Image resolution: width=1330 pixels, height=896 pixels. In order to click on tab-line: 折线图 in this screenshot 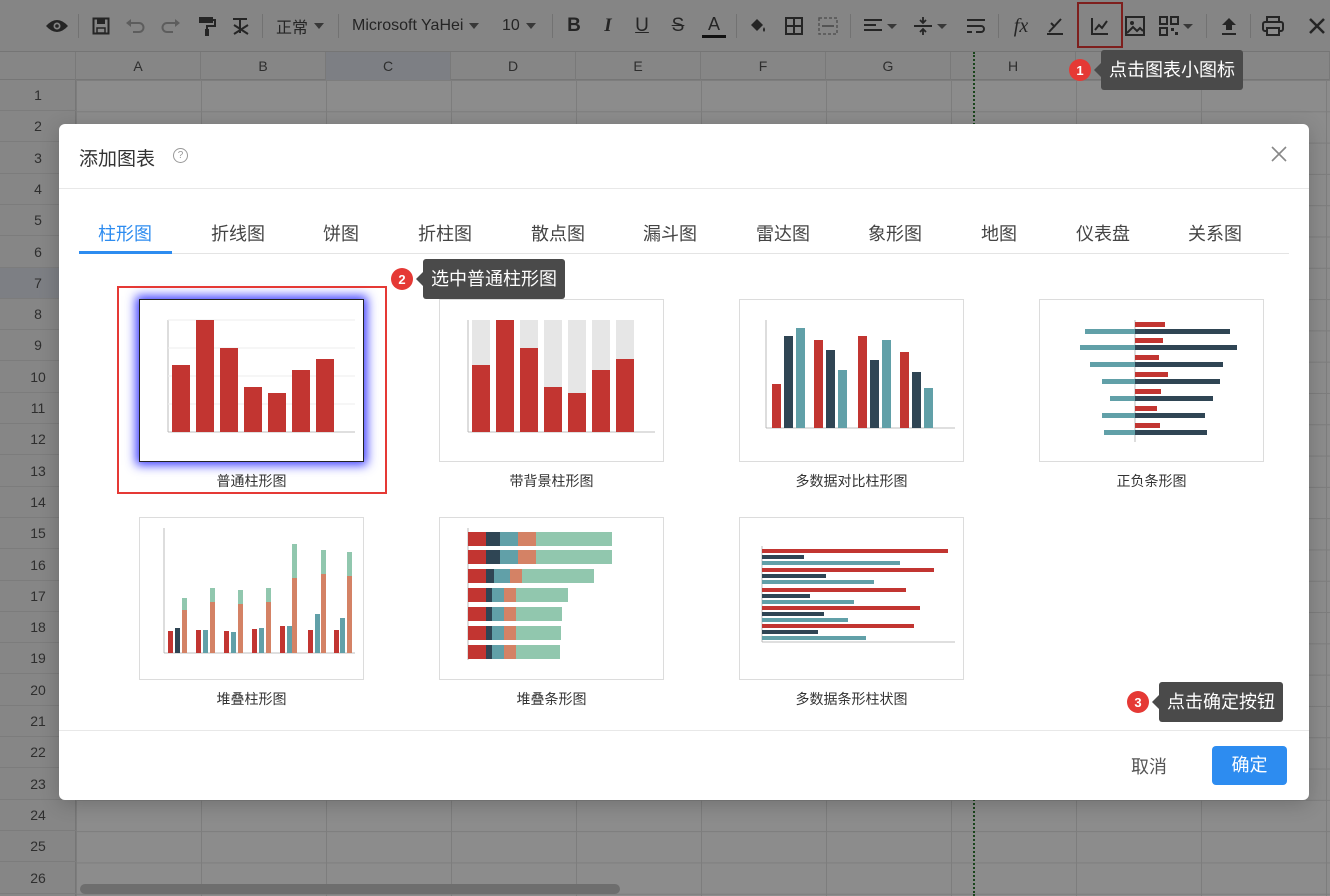, I will do `click(238, 233)`.